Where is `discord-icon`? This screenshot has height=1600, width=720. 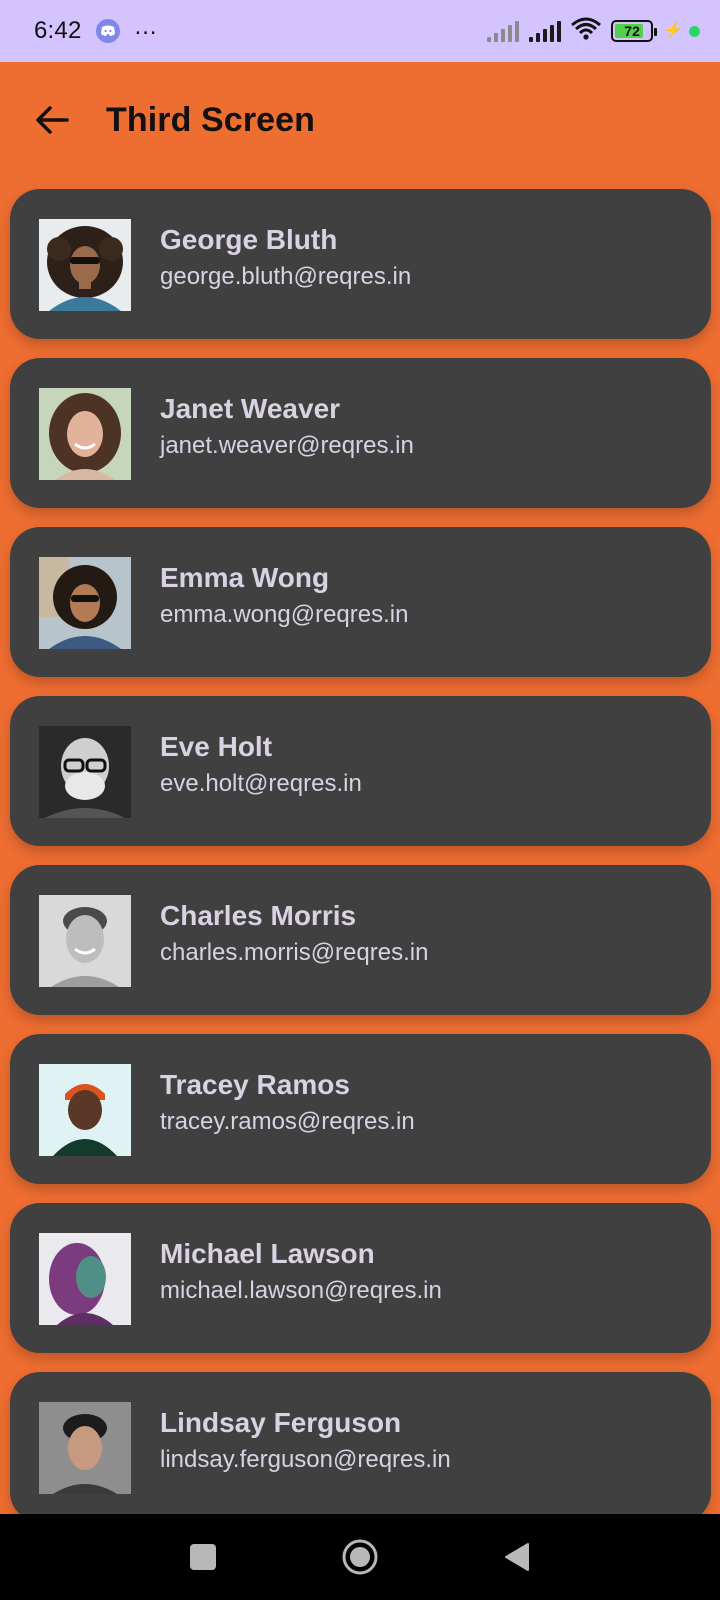
discord-icon is located at coordinates (107, 31).